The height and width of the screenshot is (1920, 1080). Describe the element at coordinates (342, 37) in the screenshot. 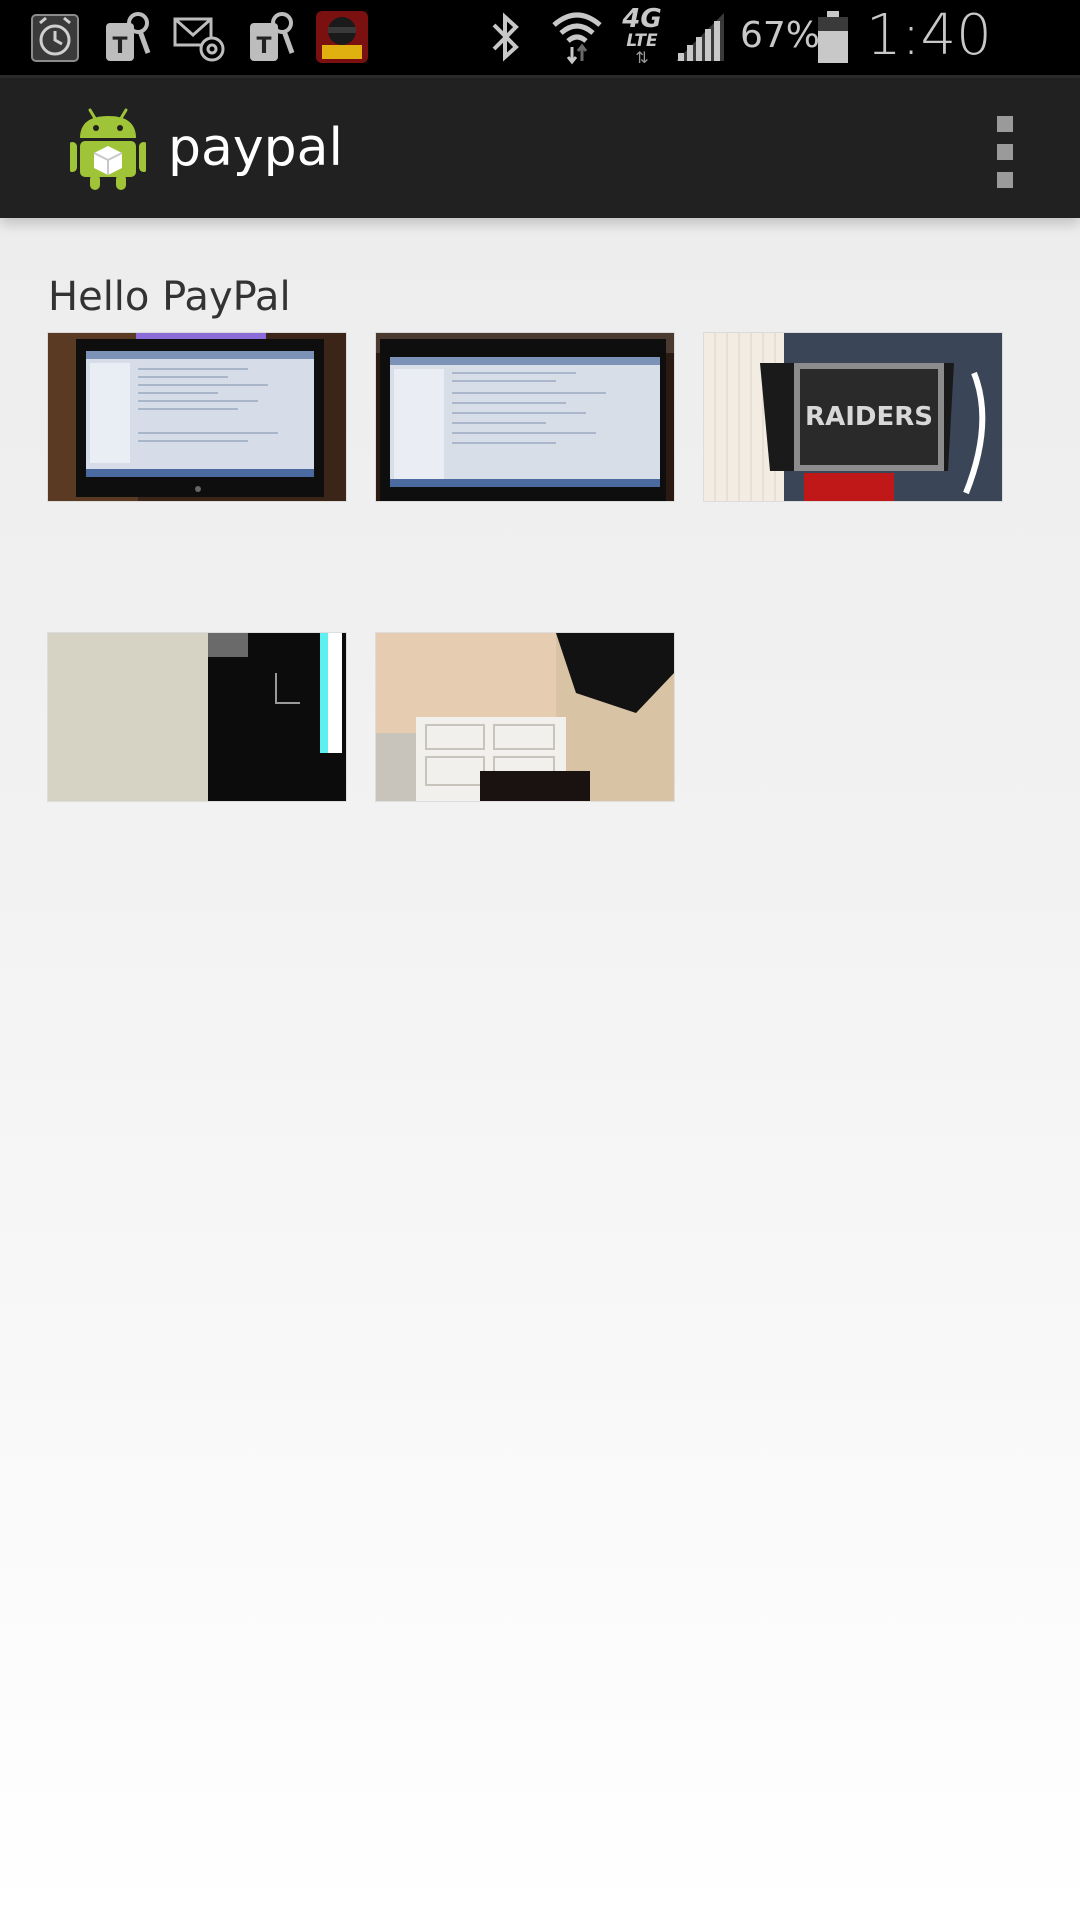

I see `angry-birds-star-wars-icon` at that location.